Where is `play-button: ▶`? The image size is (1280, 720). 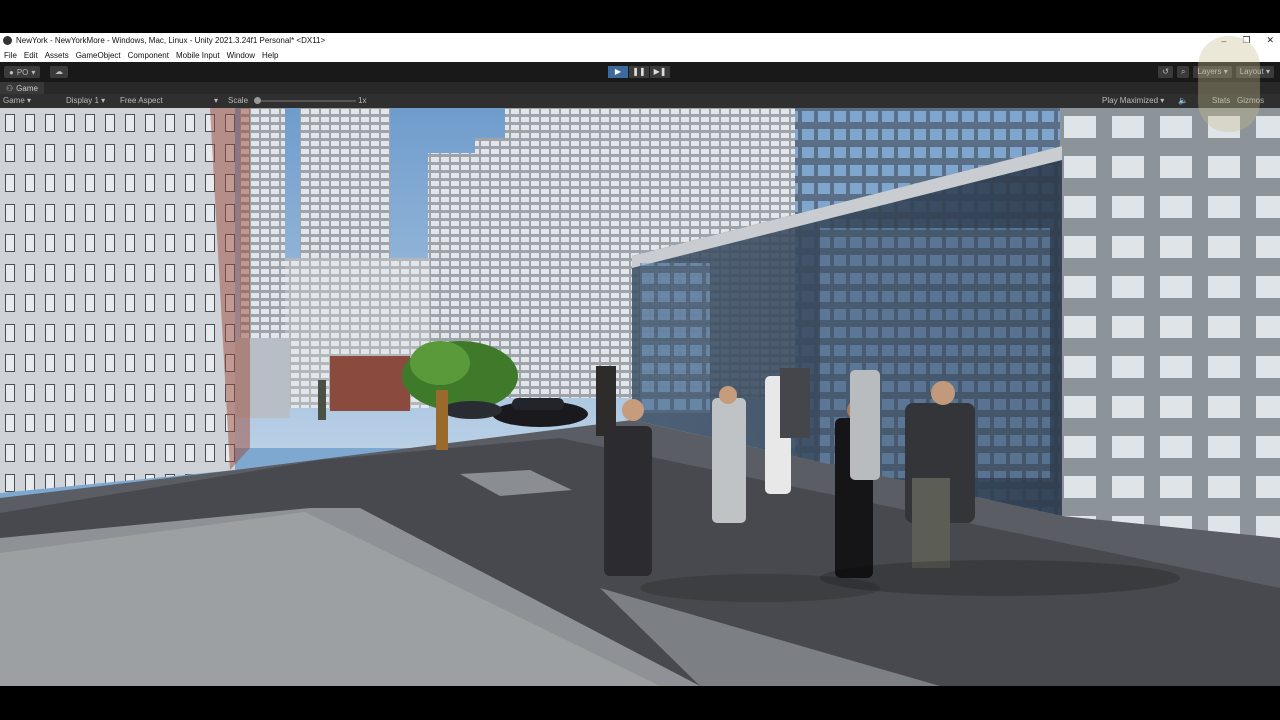 play-button: ▶ is located at coordinates (618, 72).